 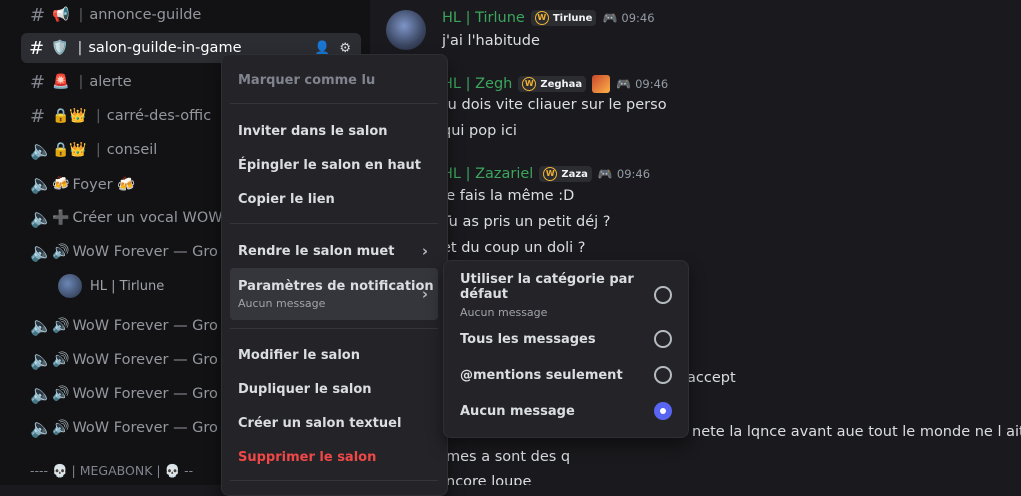 What do you see at coordinates (477, 84) in the screenshot?
I see `username: HL | Zegh` at bounding box center [477, 84].